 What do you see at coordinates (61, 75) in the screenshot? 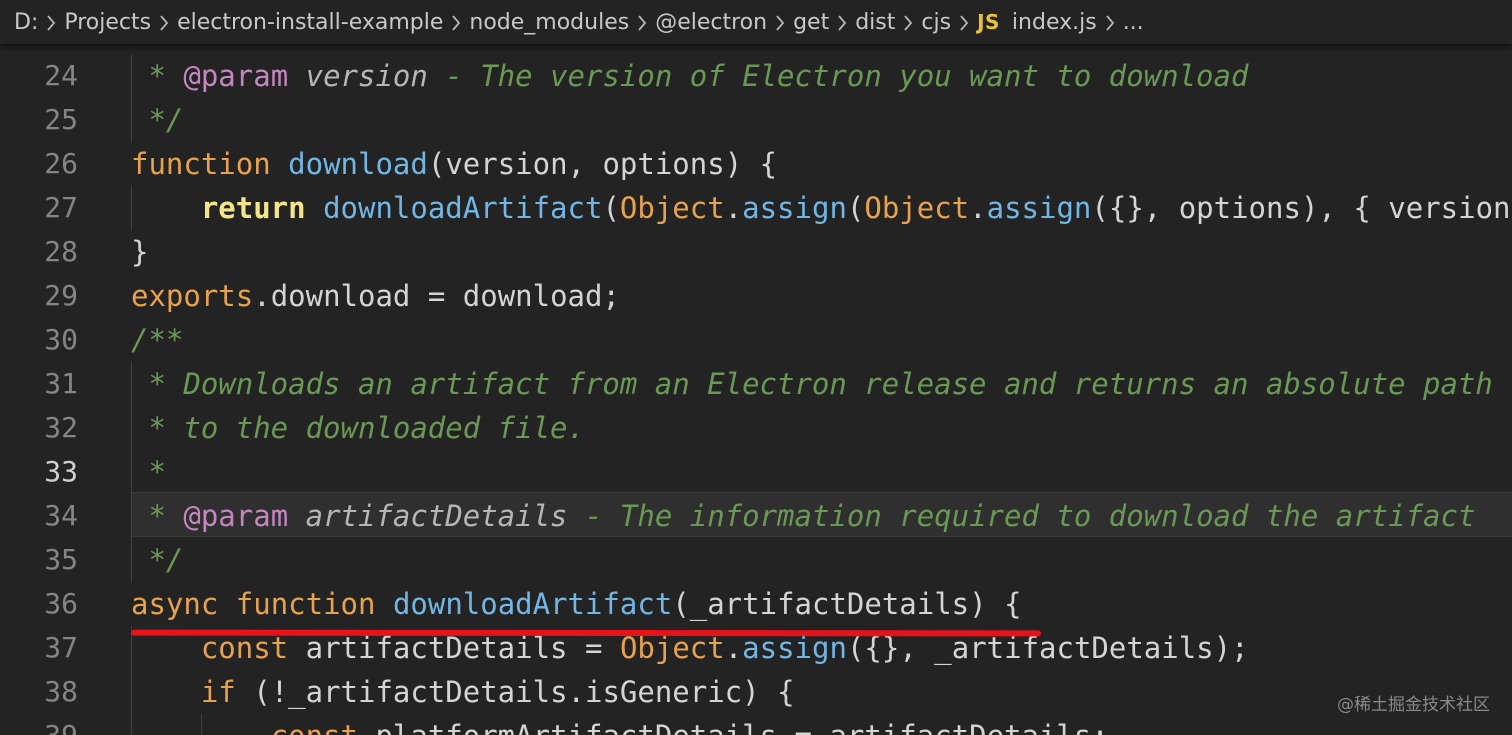
I see `line-number: 24` at bounding box center [61, 75].